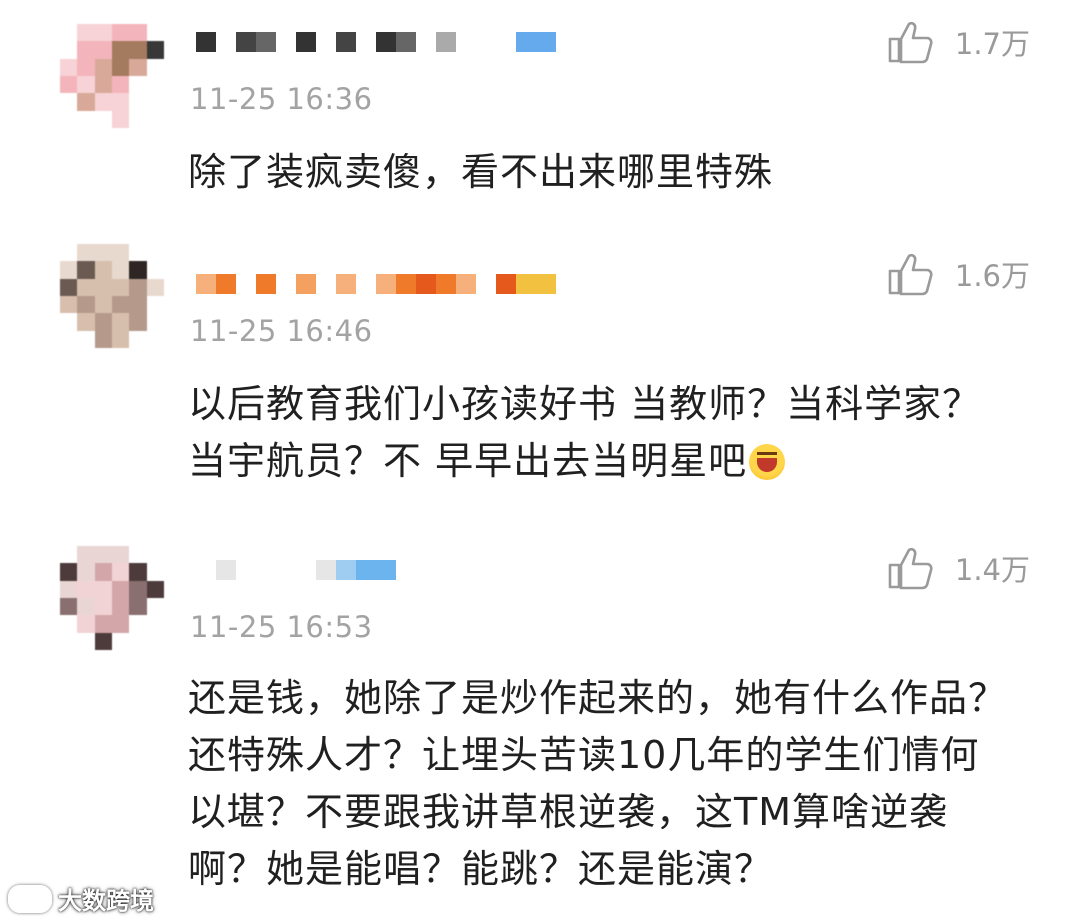  Describe the element at coordinates (281, 331) in the screenshot. I see `comment-time: 11-25 16:46` at that location.